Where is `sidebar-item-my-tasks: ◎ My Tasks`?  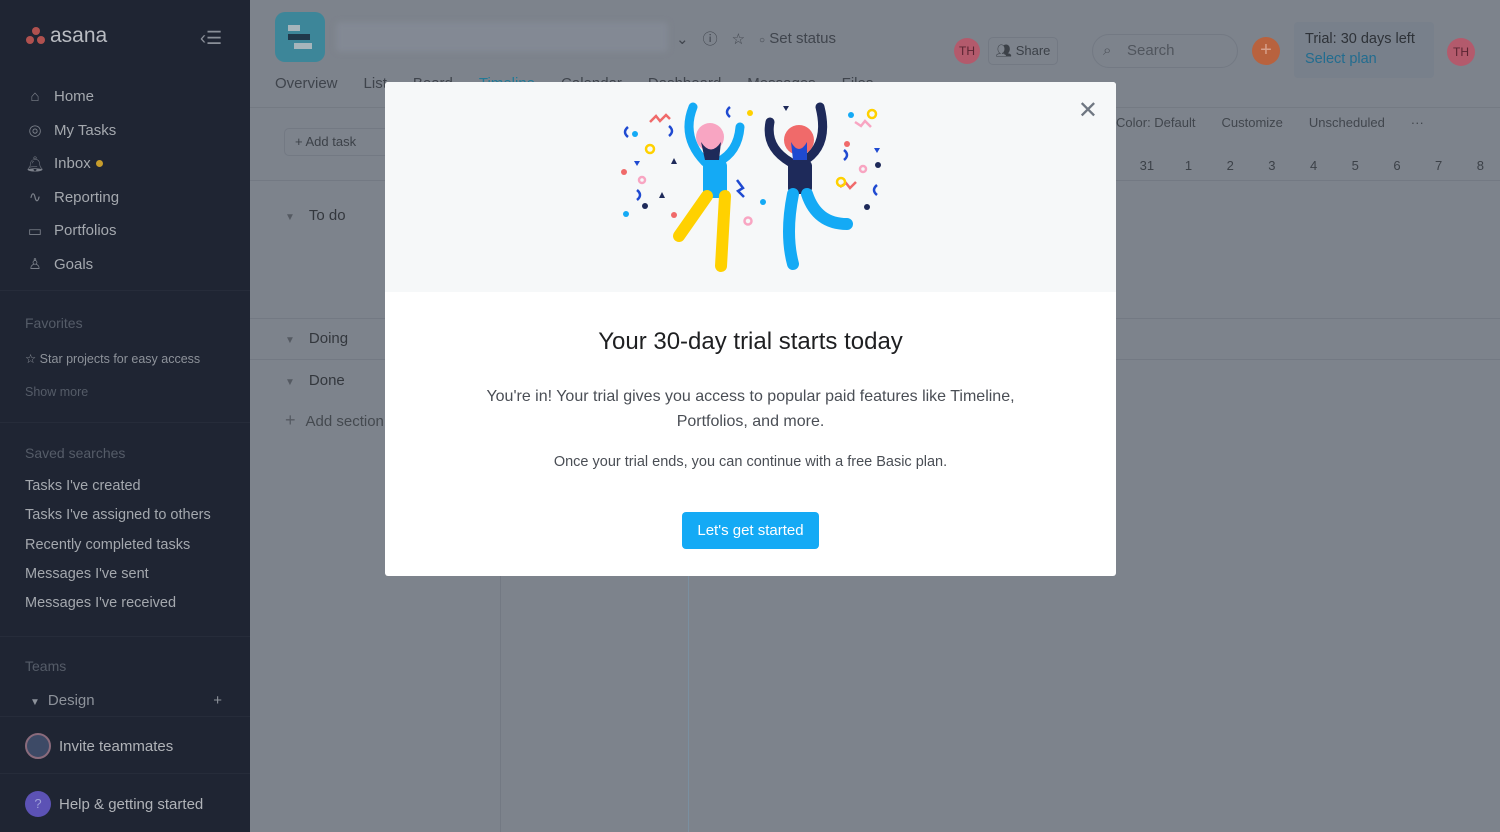 sidebar-item-my-tasks: ◎ My Tasks is located at coordinates (72, 131).